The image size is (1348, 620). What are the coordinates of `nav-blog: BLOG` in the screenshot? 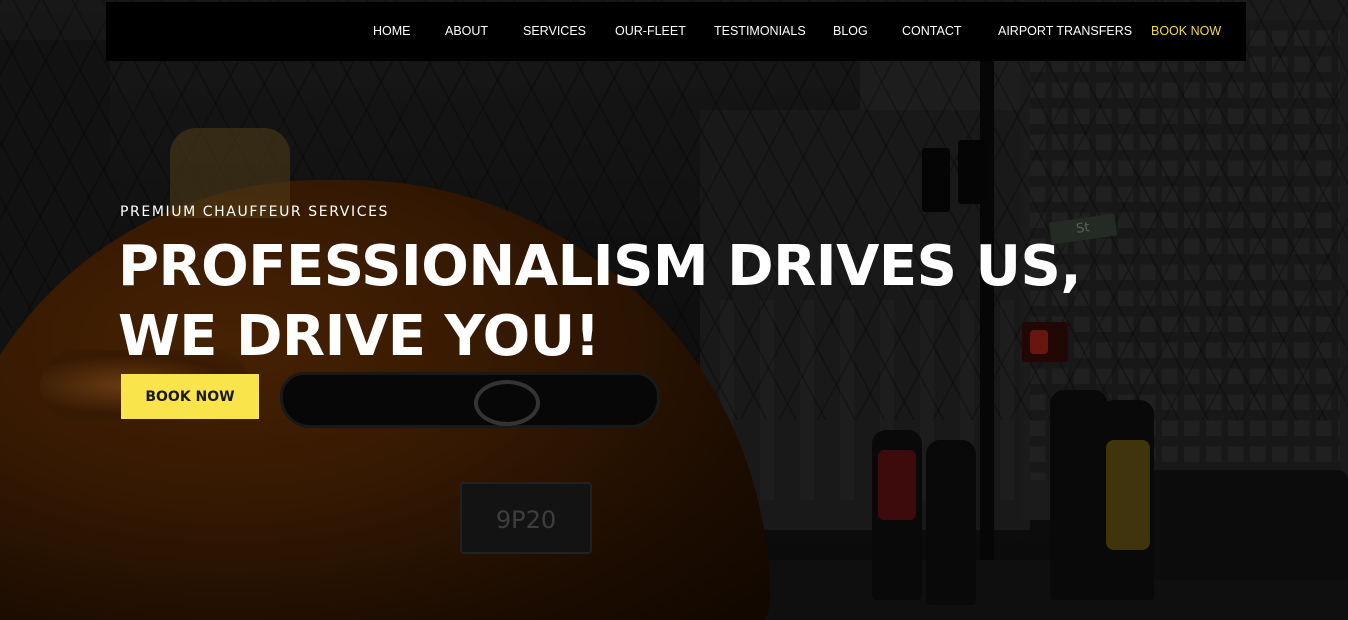 It's located at (850, 31).